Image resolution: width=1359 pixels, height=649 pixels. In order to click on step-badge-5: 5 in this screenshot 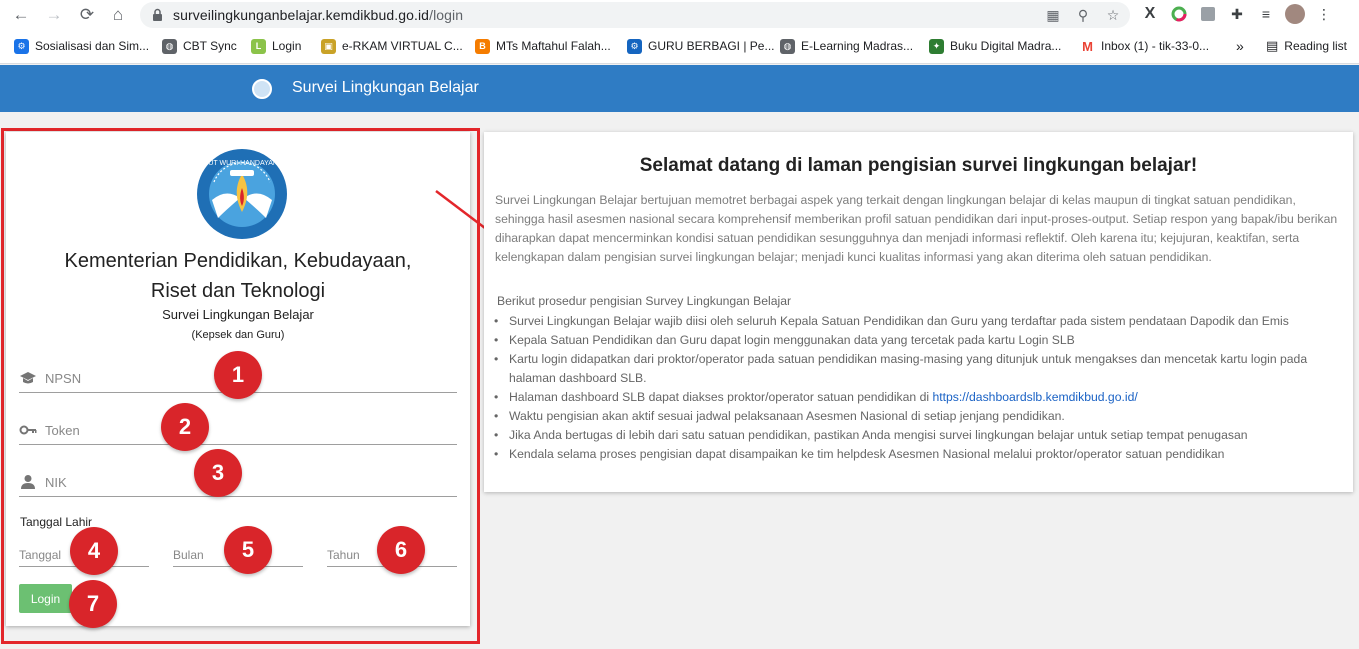, I will do `click(248, 550)`.